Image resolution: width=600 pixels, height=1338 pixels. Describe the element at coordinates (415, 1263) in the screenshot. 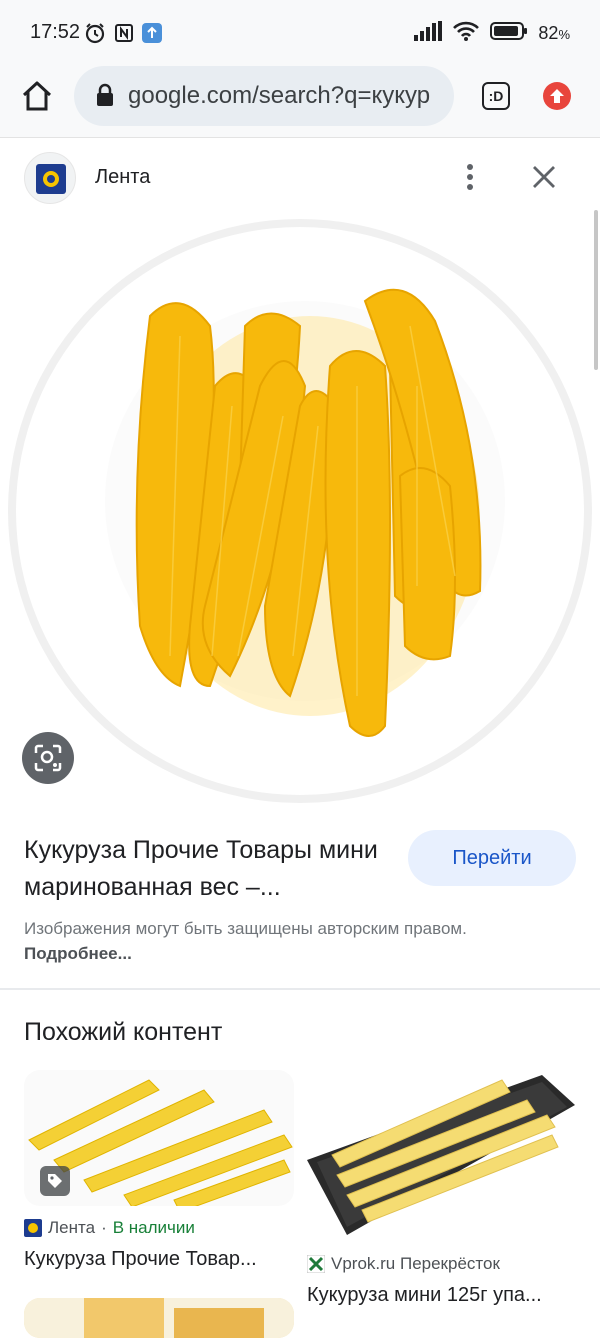

I see `source-label: Vprok.ru Перекрёсток` at that location.